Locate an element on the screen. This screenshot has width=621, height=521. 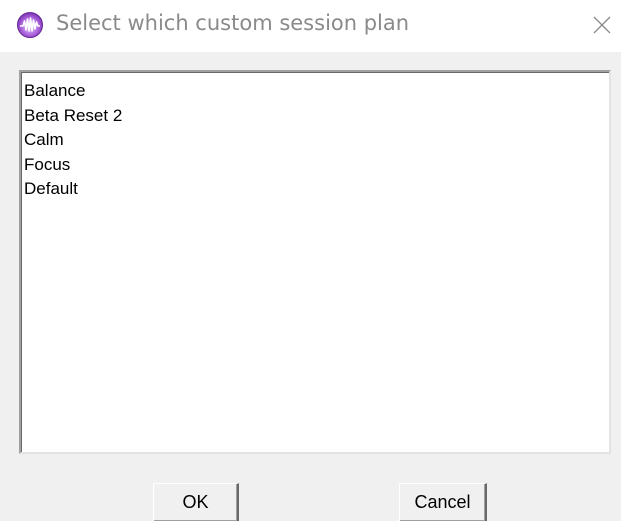
list-item: Default is located at coordinates (316, 189).